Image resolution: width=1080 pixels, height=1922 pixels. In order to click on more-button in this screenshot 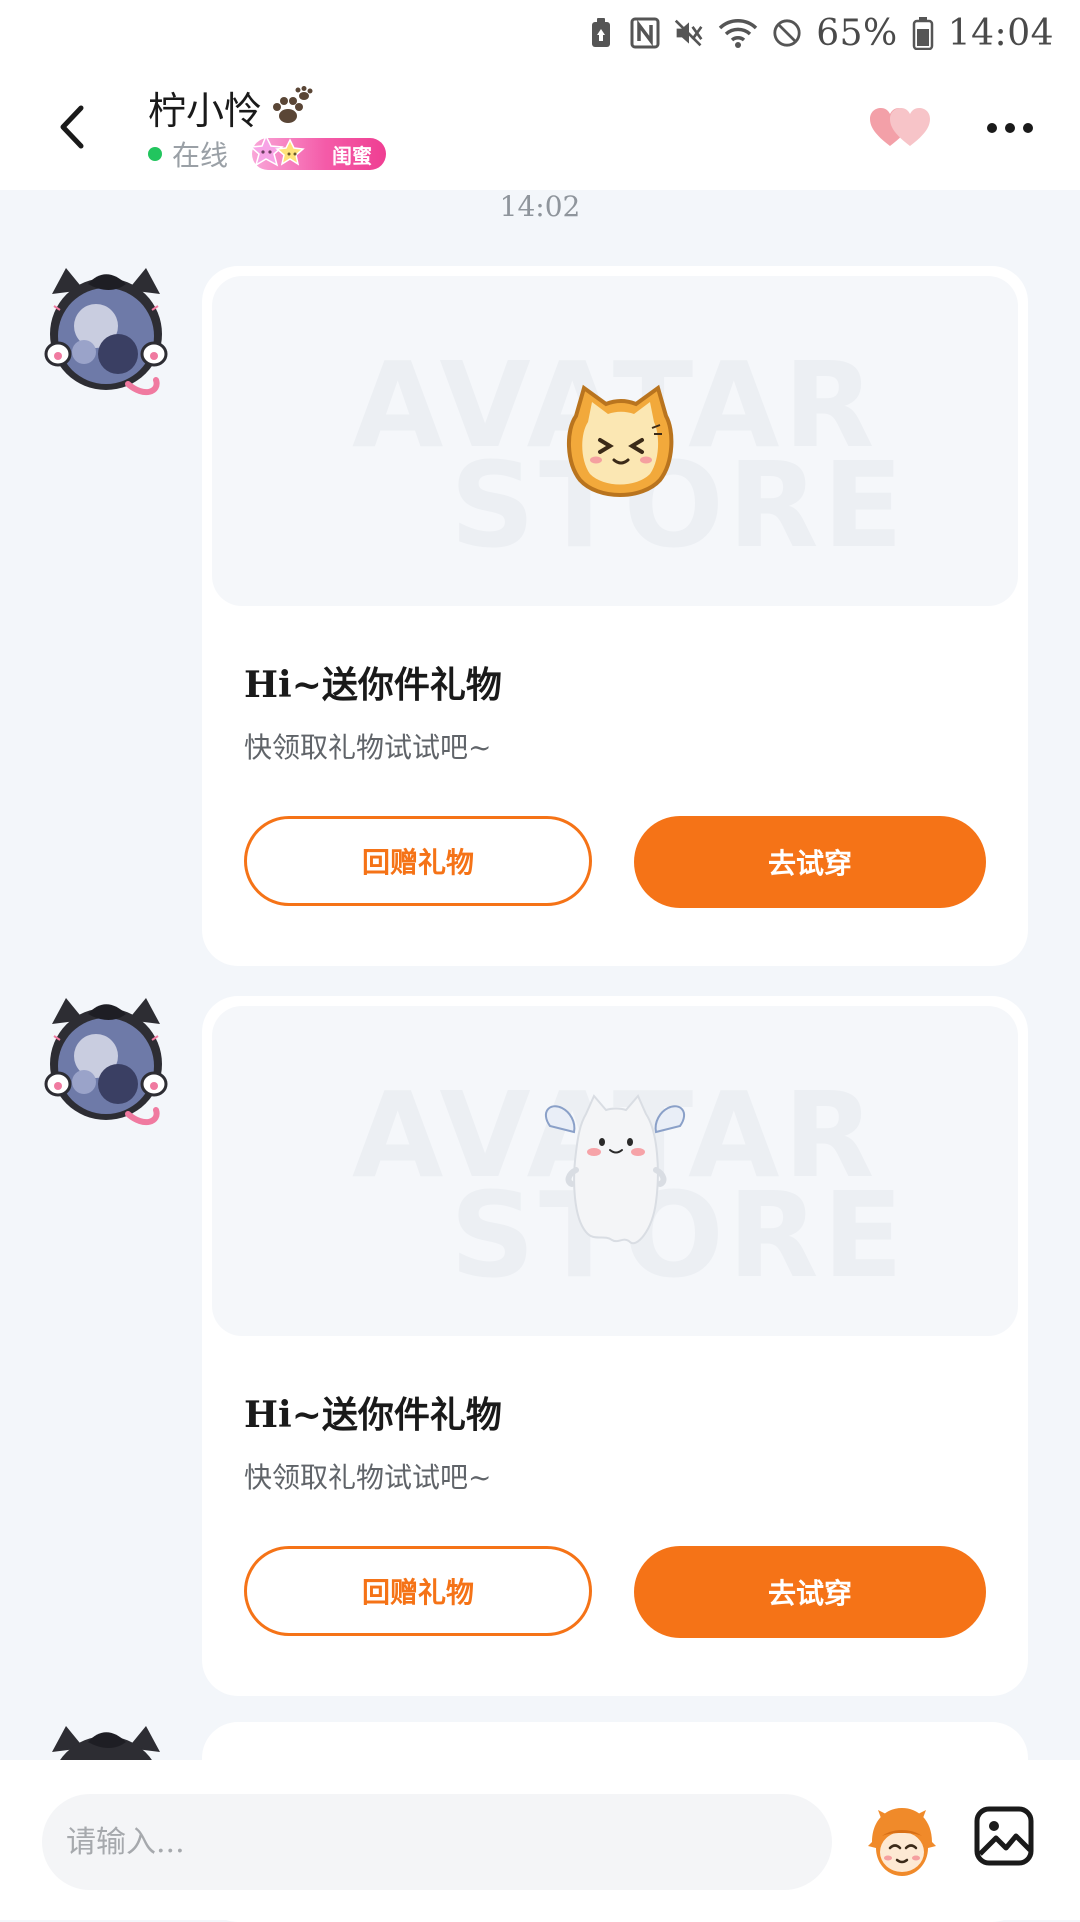, I will do `click(1010, 128)`.